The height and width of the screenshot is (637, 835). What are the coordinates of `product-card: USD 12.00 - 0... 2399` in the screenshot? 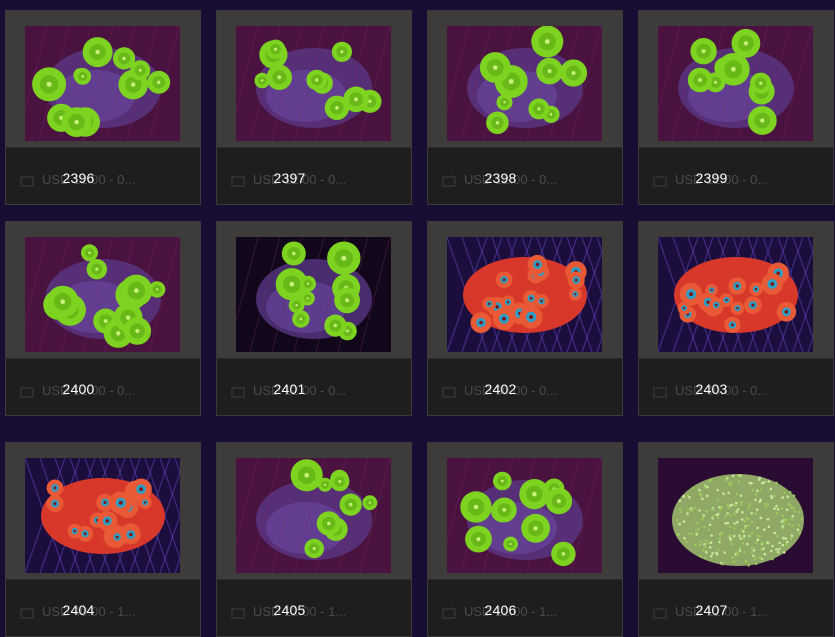 It's located at (736, 107).